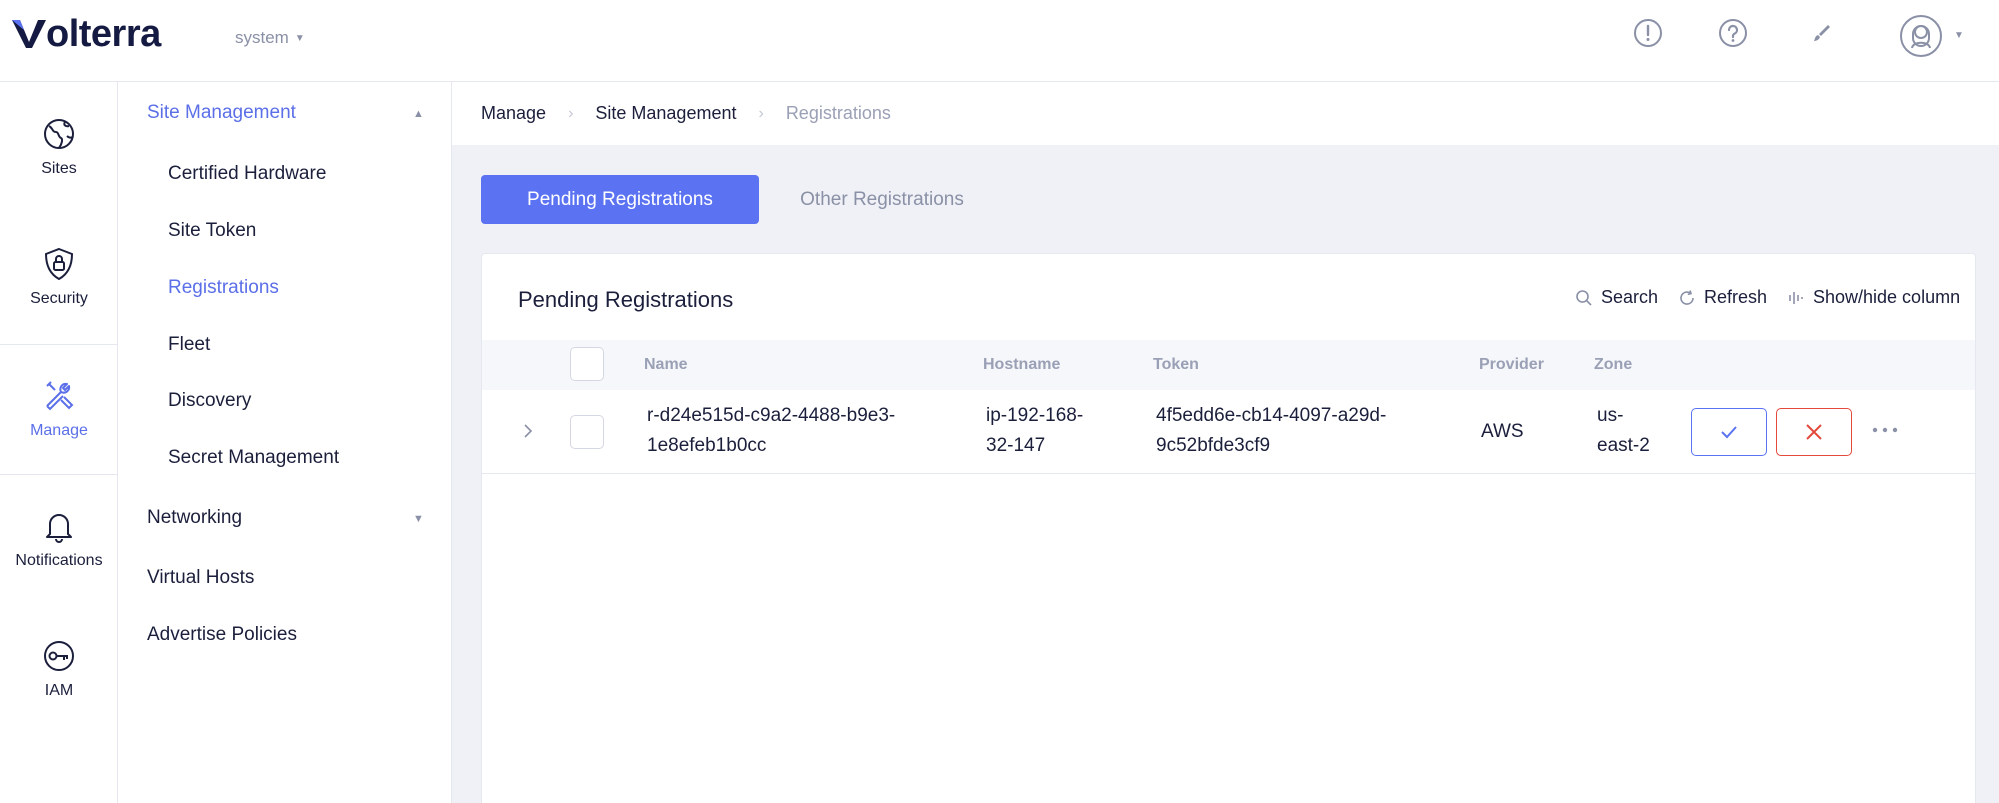  Describe the element at coordinates (1225, 113) in the screenshot. I see `breadcrumb: Manage › Site Management › Registrations` at that location.